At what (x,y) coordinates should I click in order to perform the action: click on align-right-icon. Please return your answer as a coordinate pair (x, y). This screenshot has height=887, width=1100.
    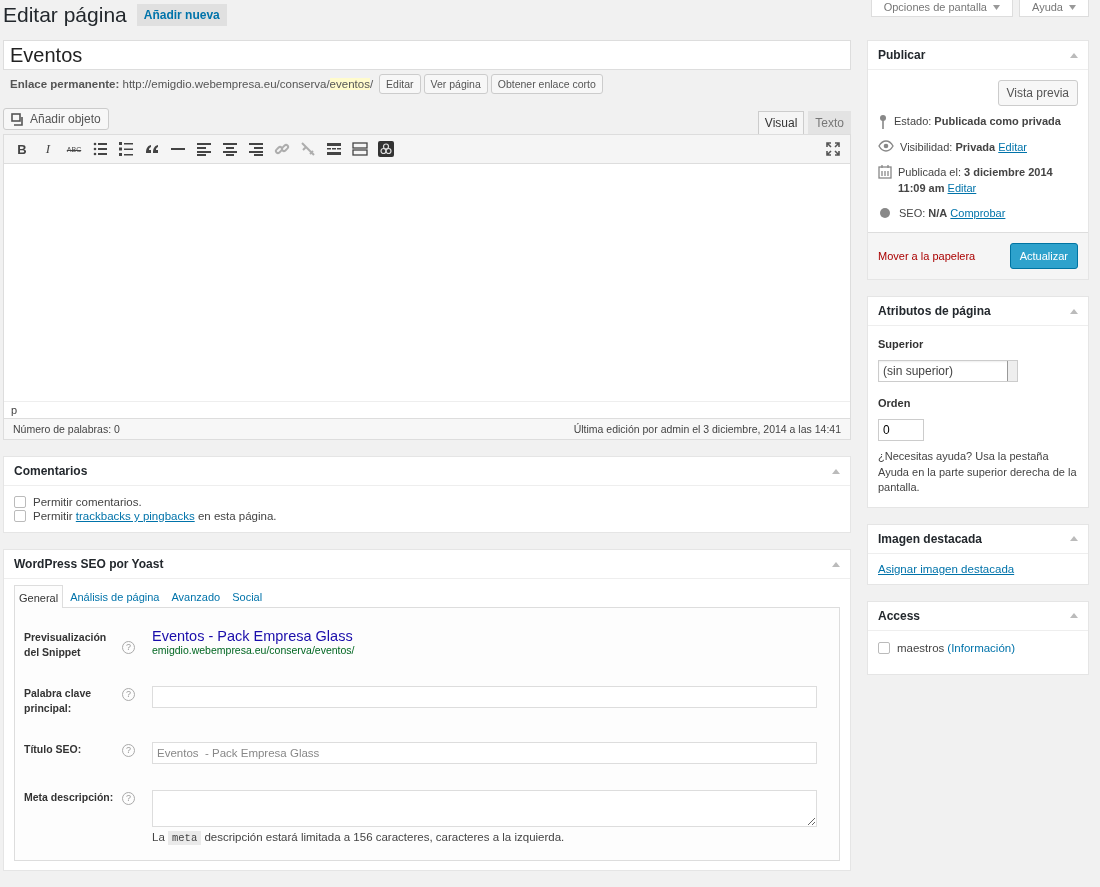
    Looking at the image, I should click on (256, 149).